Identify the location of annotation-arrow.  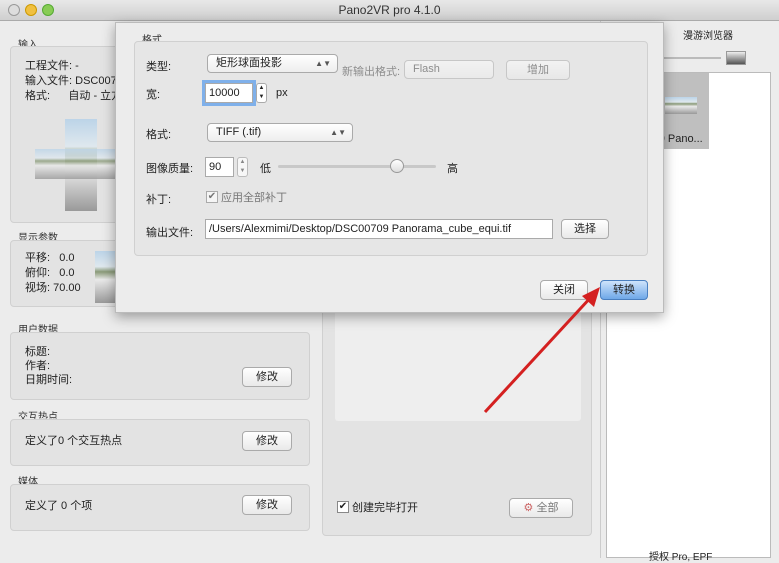
(541, 350).